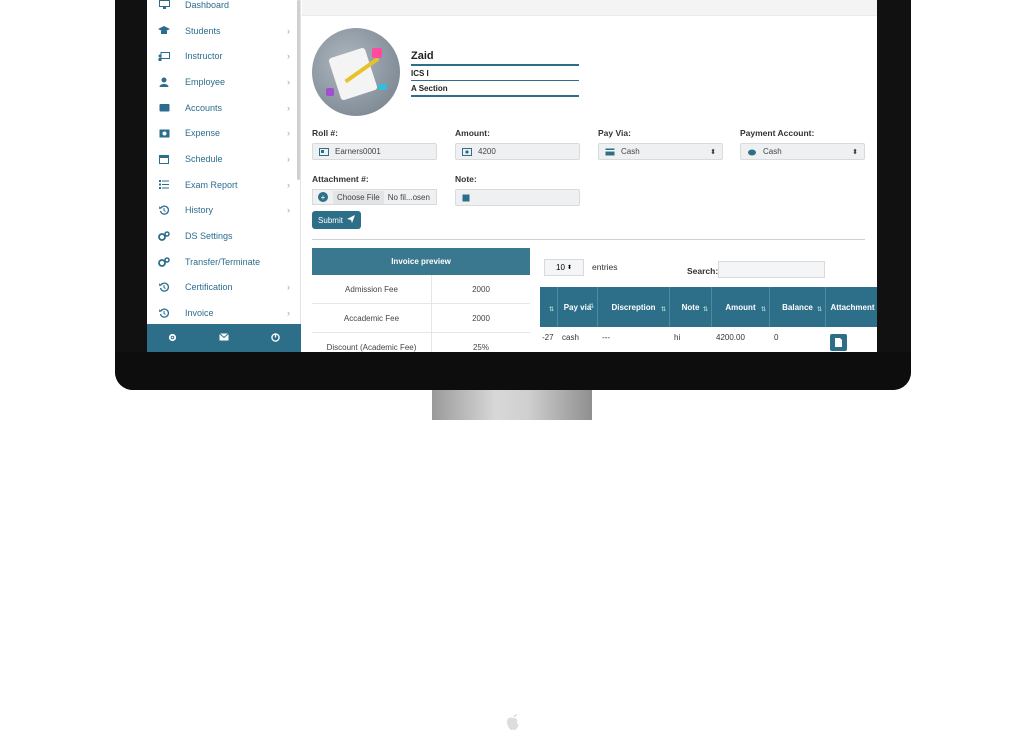  I want to click on top-bar, so click(589, 8).